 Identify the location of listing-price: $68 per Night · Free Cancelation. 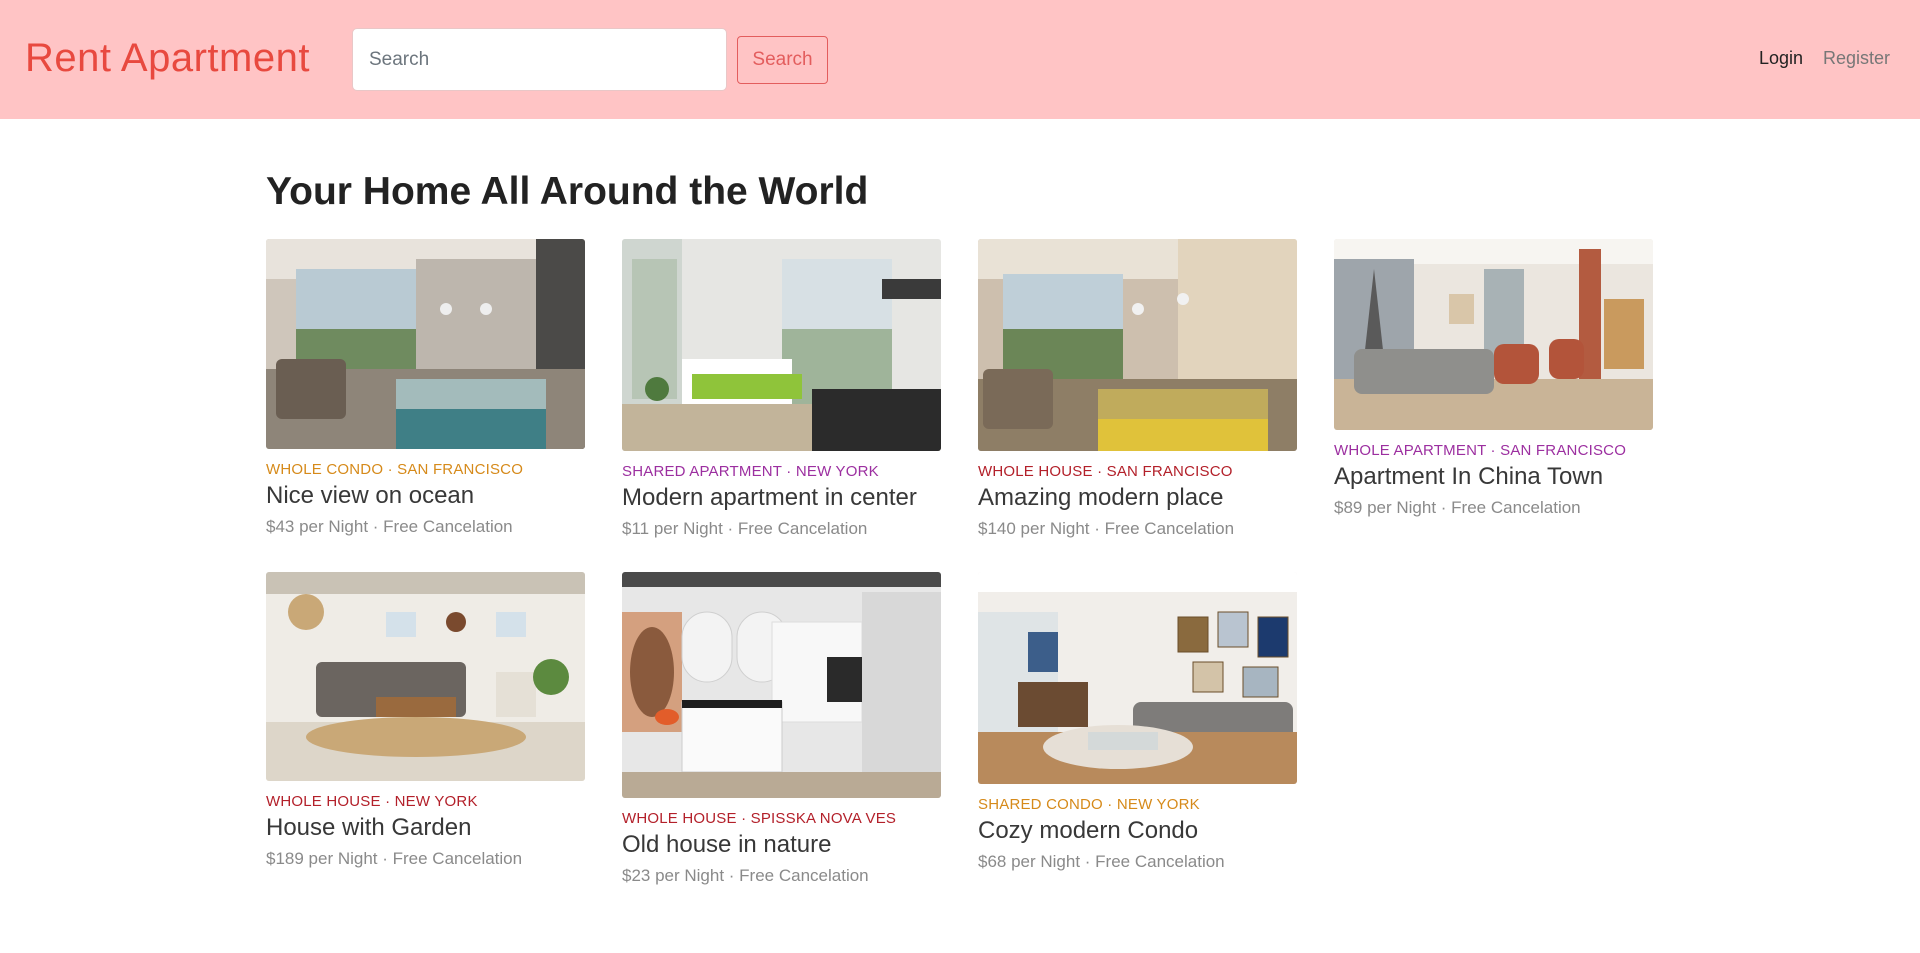
(1101, 861).